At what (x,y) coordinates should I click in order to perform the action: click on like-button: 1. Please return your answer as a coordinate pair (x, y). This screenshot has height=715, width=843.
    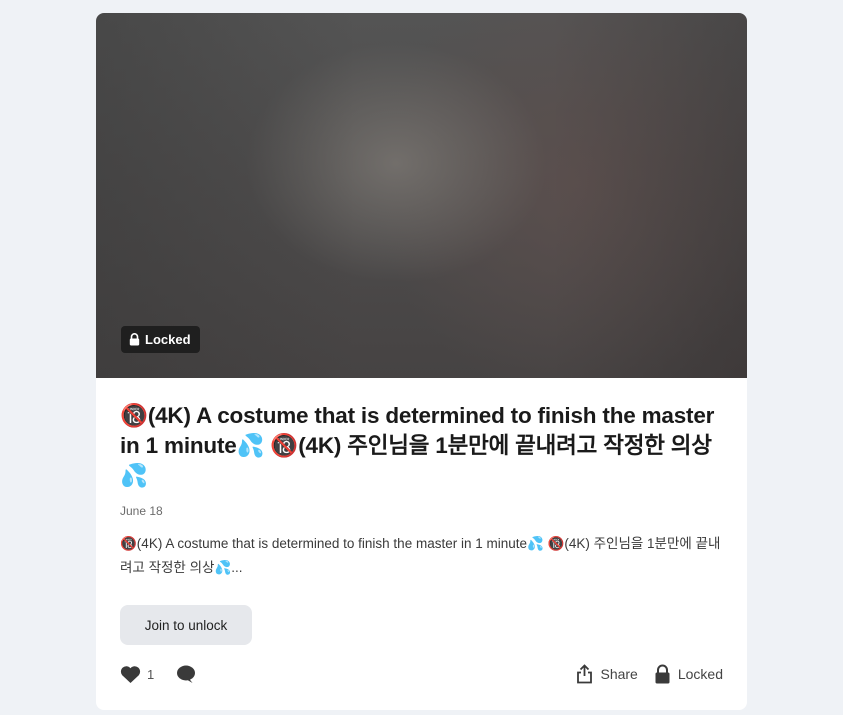
    Looking at the image, I should click on (137, 674).